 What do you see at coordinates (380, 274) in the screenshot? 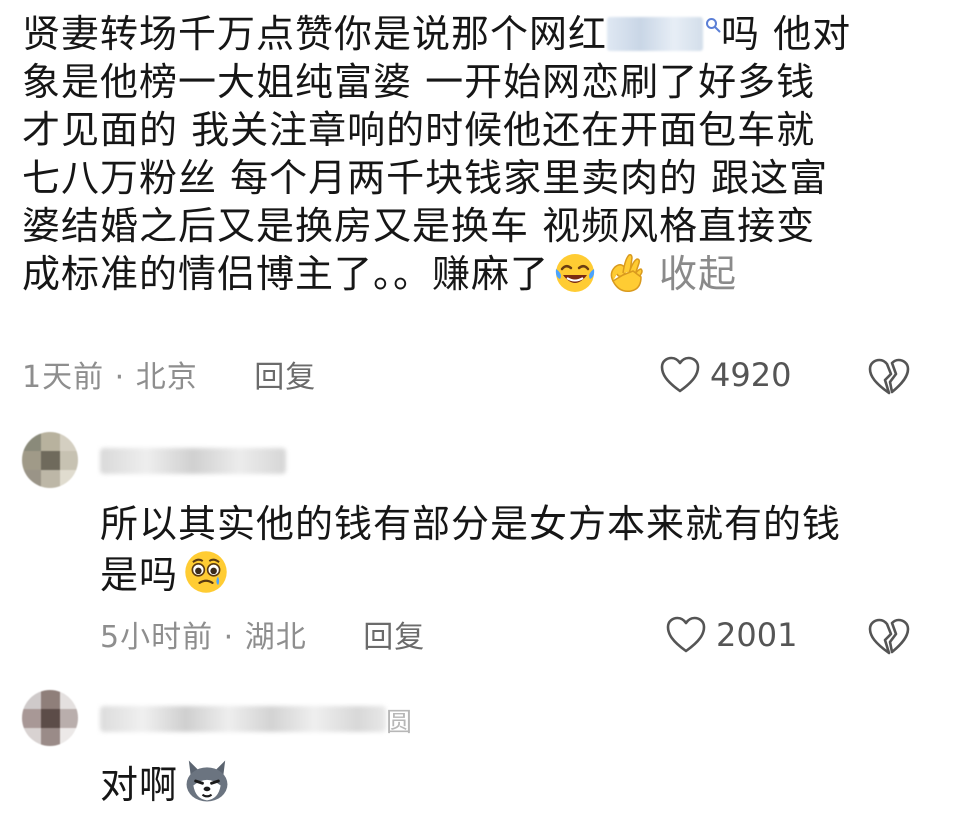
I see `comment-1-line-6: 成标准的情侣博主了。。赚麻了 收起` at bounding box center [380, 274].